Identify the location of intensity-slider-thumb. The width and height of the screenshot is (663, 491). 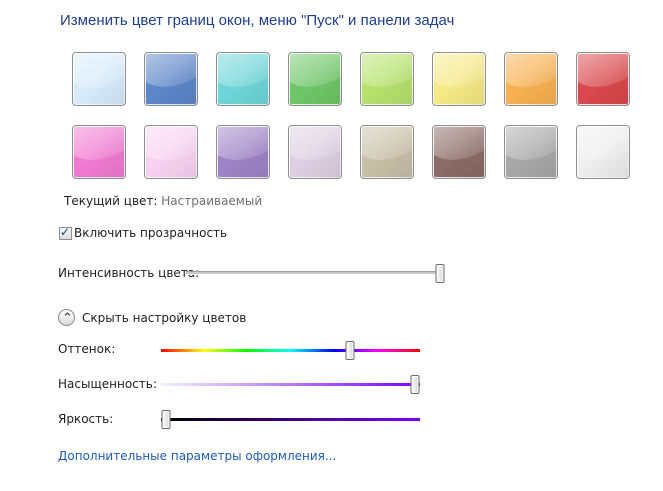
(440, 273).